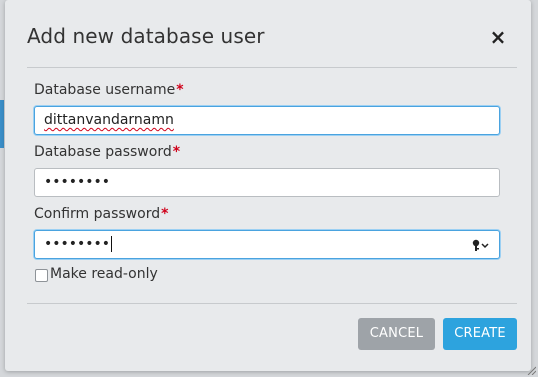 This screenshot has width=538, height=377. What do you see at coordinates (272, 67) in the screenshot?
I see `header-divider` at bounding box center [272, 67].